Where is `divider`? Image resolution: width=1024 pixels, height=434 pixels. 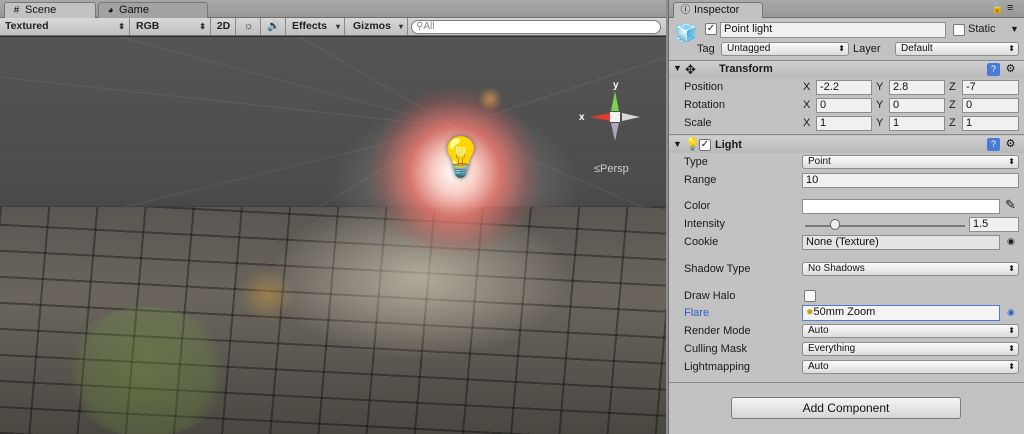
divider is located at coordinates (846, 382).